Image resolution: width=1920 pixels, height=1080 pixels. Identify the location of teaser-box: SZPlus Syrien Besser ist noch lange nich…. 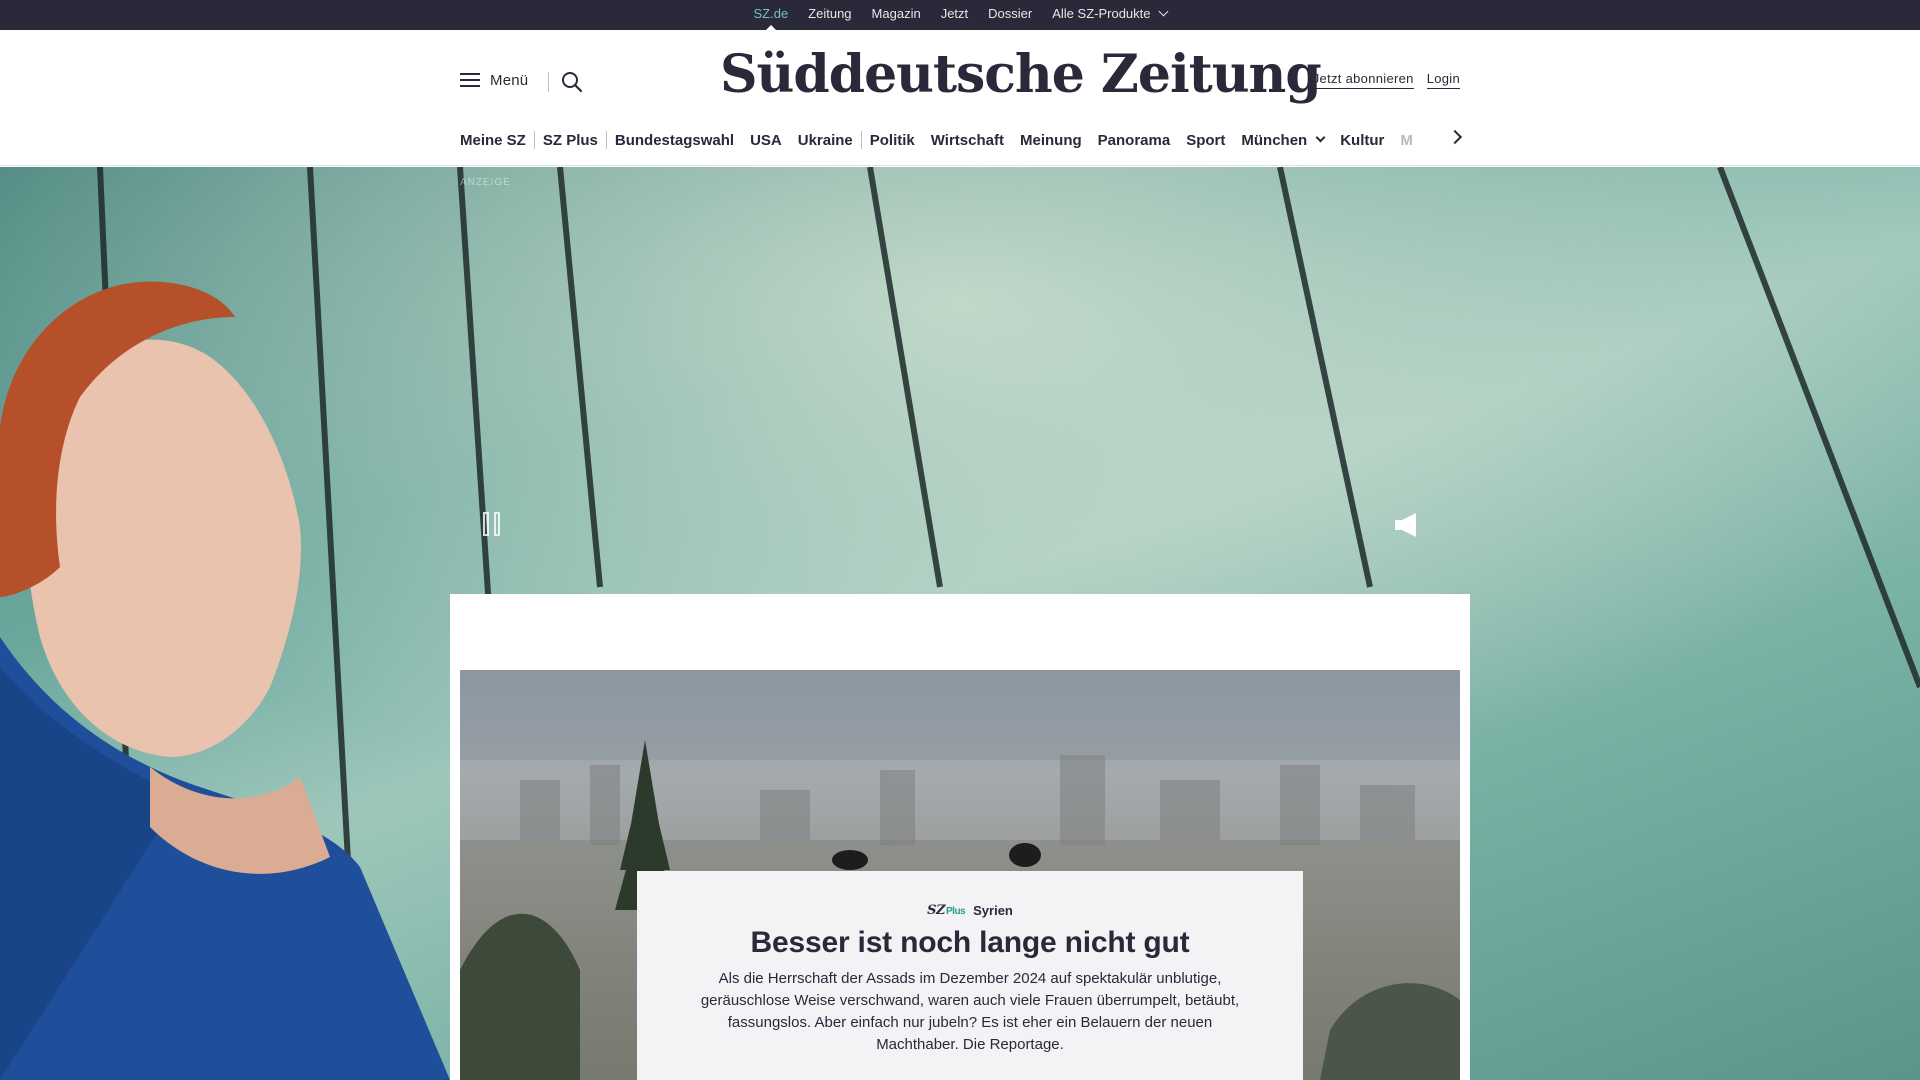
(970, 975).